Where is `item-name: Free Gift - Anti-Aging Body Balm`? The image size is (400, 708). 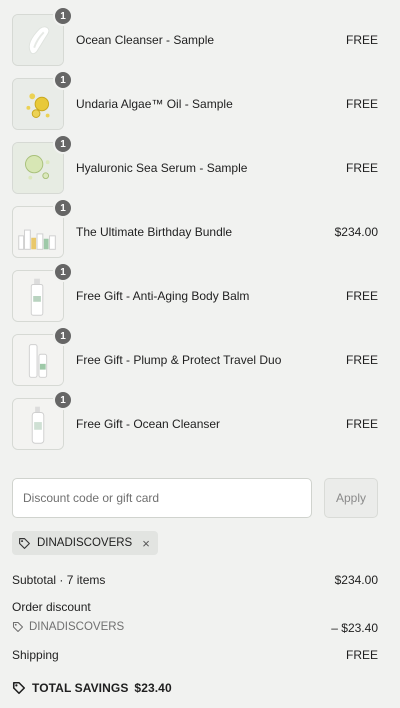 item-name: Free Gift - Anti-Aging Body Balm is located at coordinates (163, 296).